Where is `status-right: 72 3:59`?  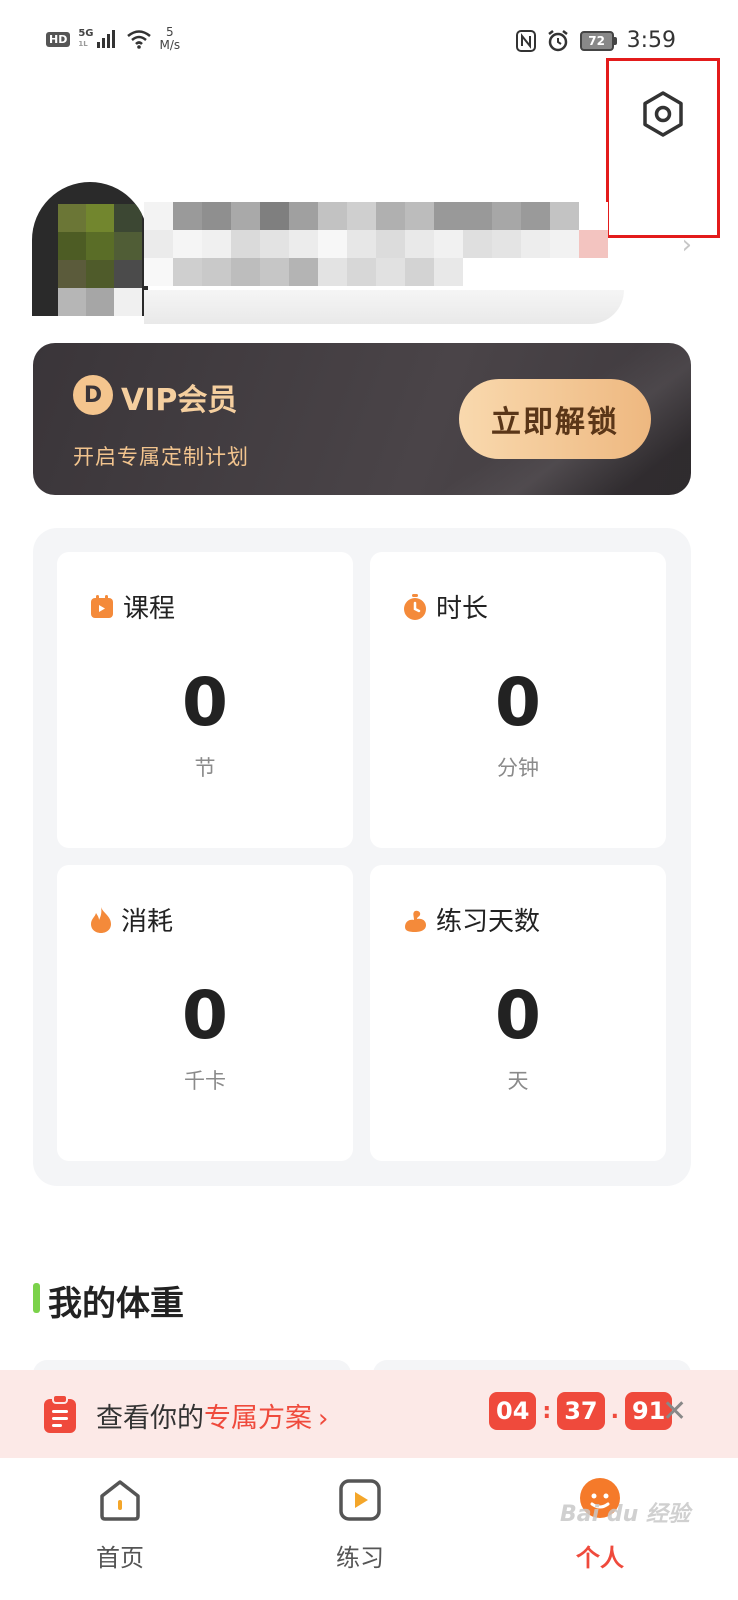 status-right: 72 3:59 is located at coordinates (595, 40).